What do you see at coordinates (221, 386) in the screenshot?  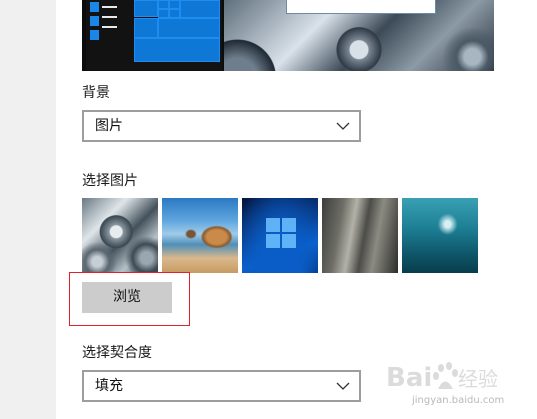 I see `fit-dropdown: 填充` at bounding box center [221, 386].